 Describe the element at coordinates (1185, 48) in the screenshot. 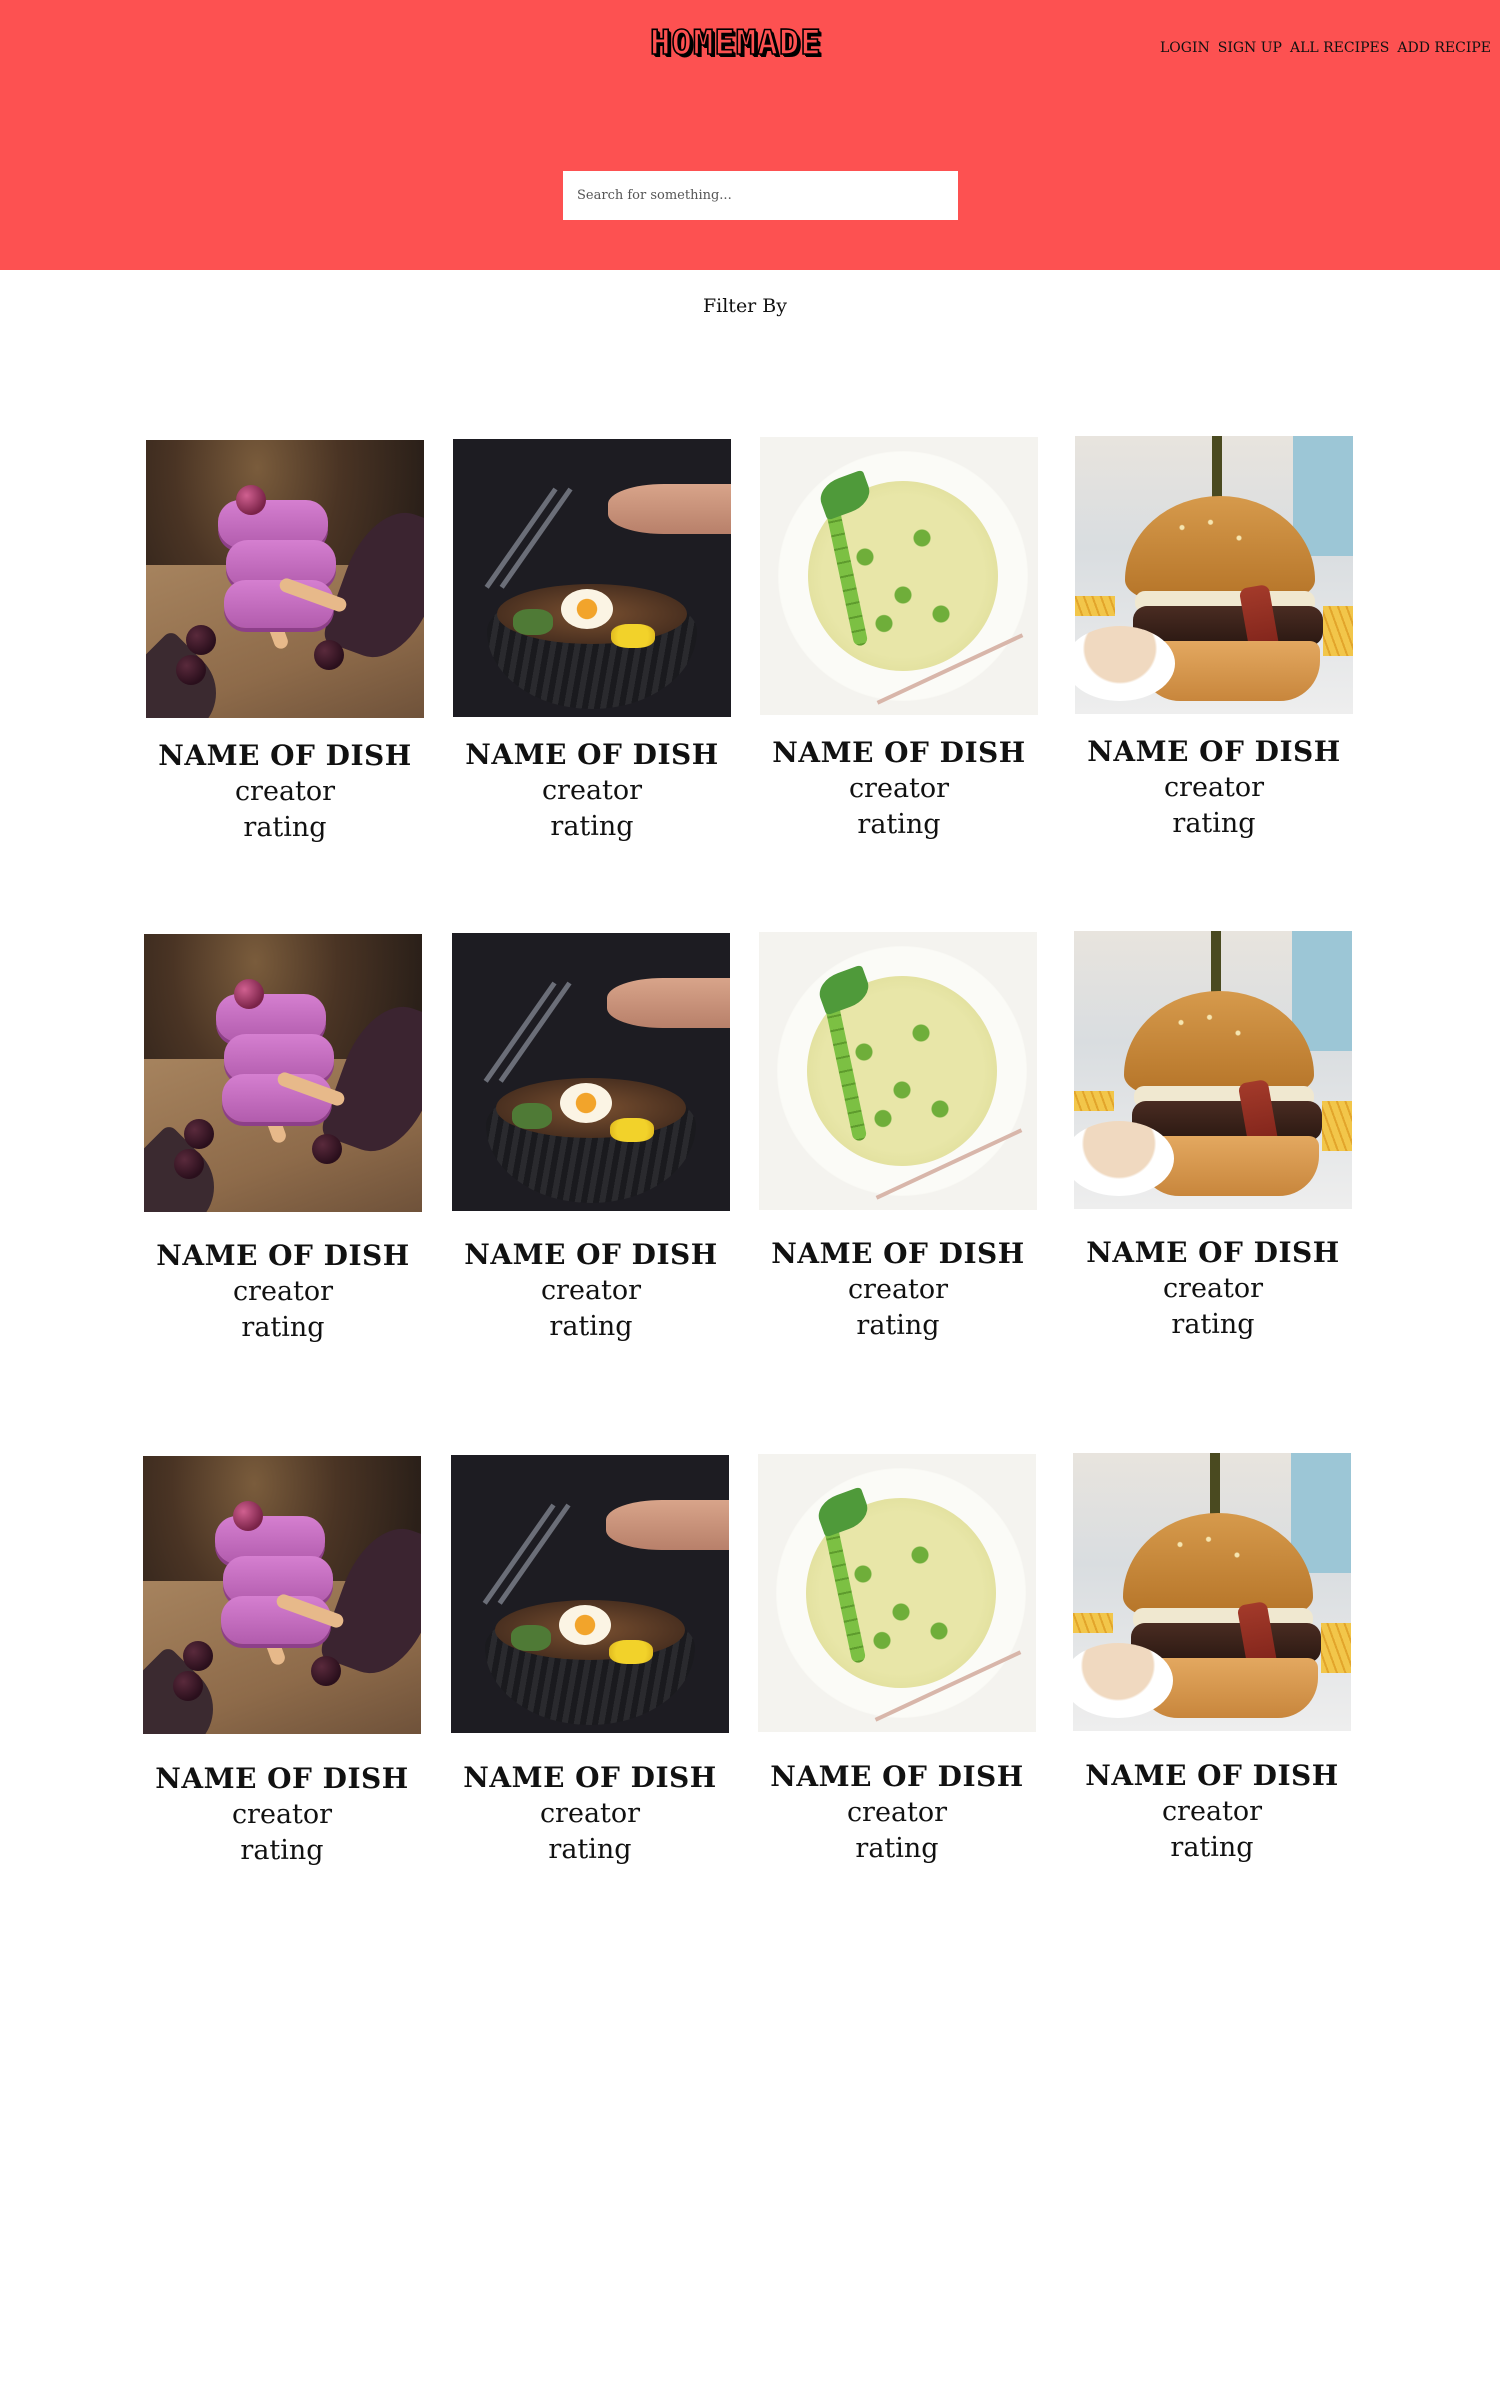

I see `nav-login-link: LOGIN` at that location.